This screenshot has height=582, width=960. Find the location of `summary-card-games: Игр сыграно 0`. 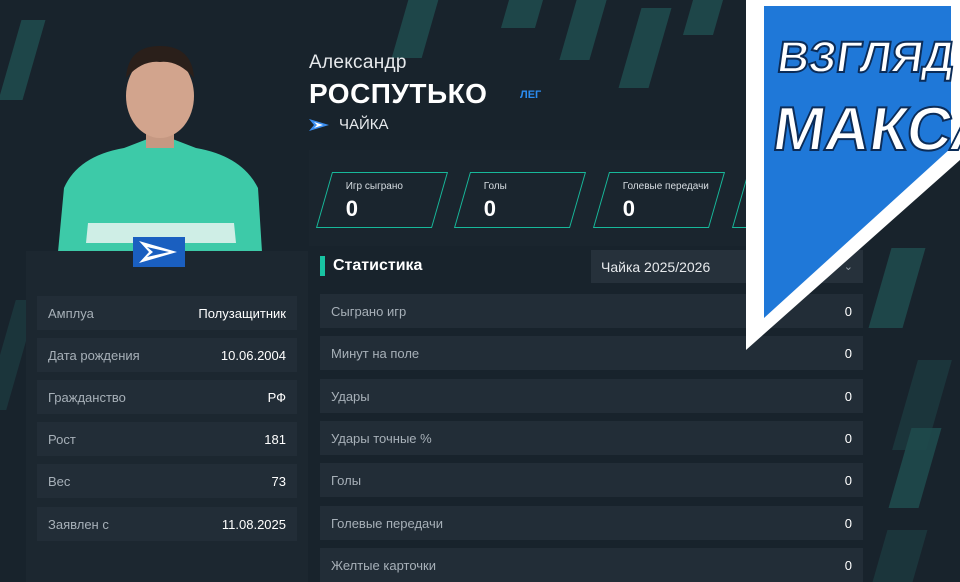

summary-card-games: Игр сыграно 0 is located at coordinates (382, 200).